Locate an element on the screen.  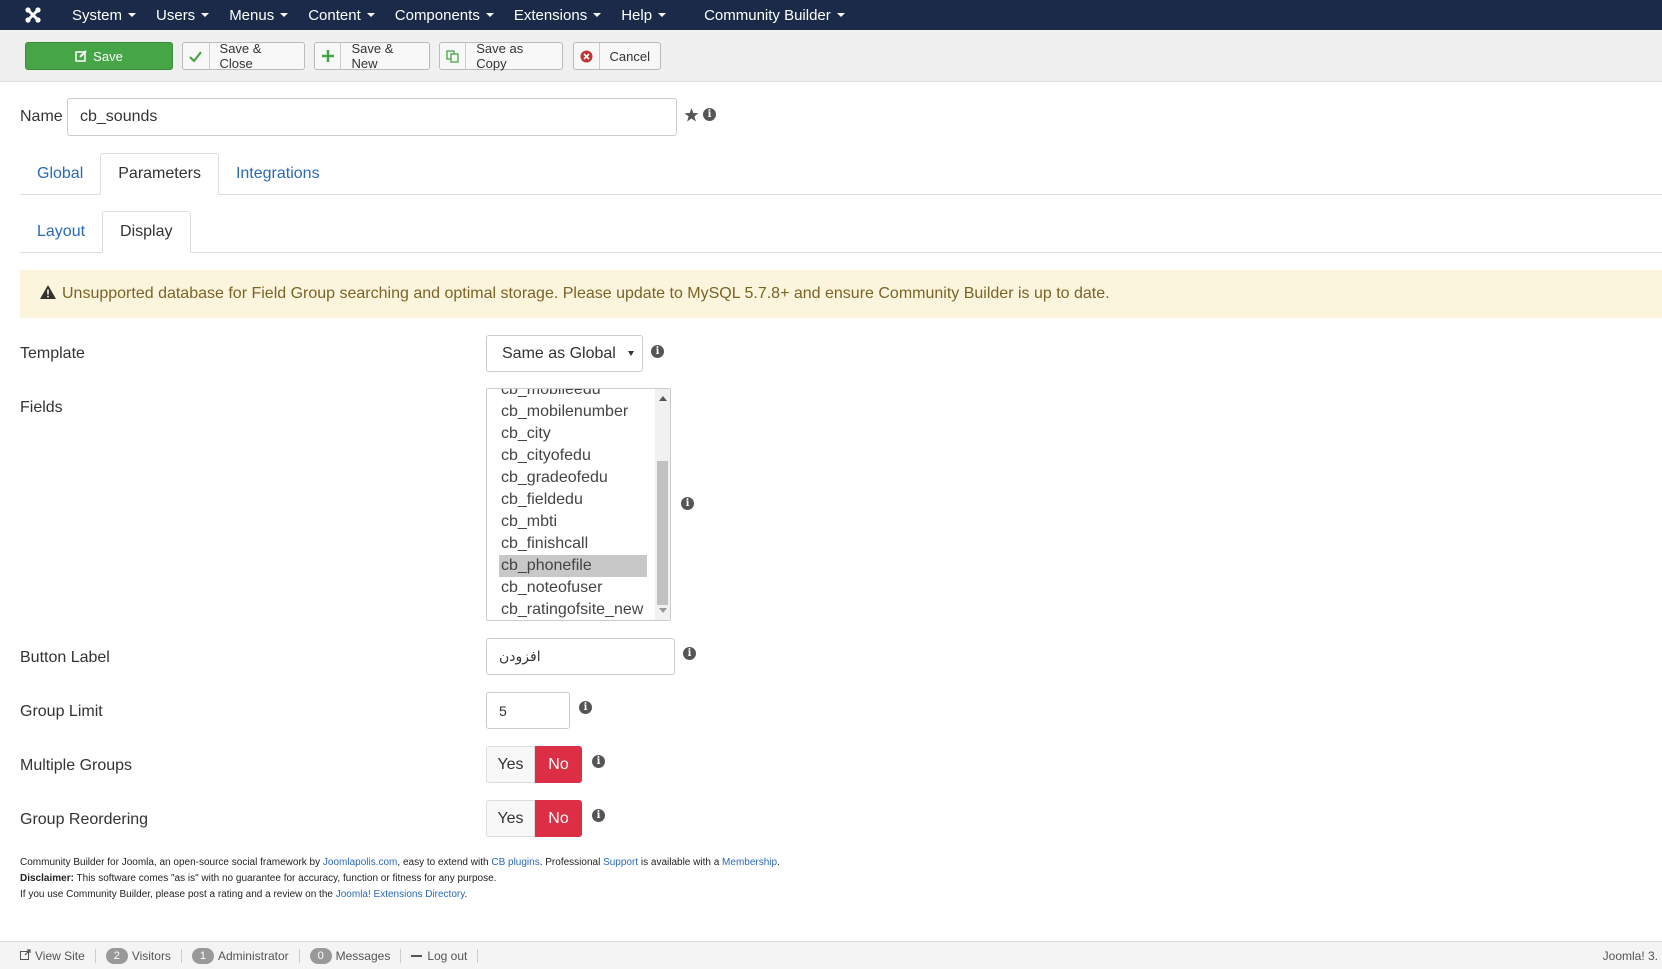
group-reordering-no: No is located at coordinates (558, 818).